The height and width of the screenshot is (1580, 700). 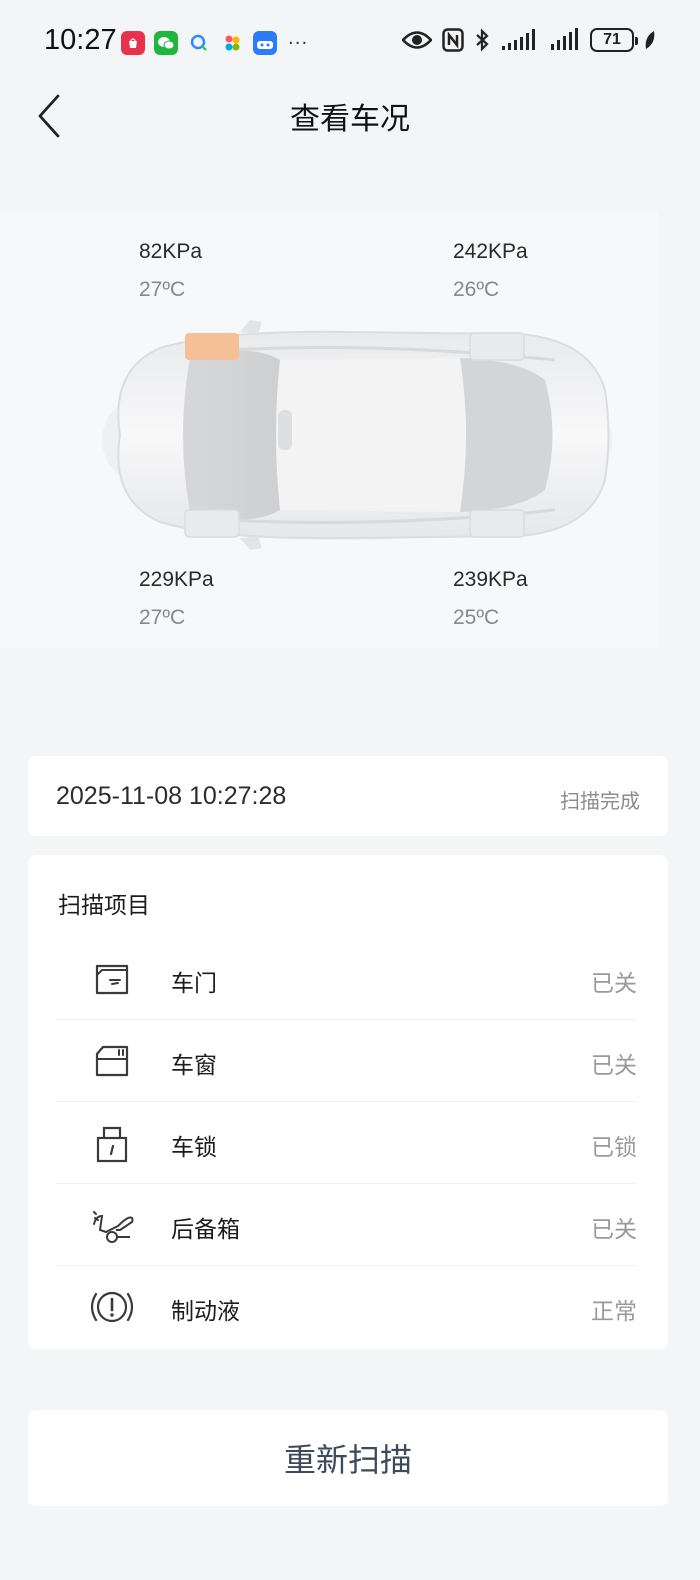 I want to click on item-label: 车锁, so click(x=194, y=1148).